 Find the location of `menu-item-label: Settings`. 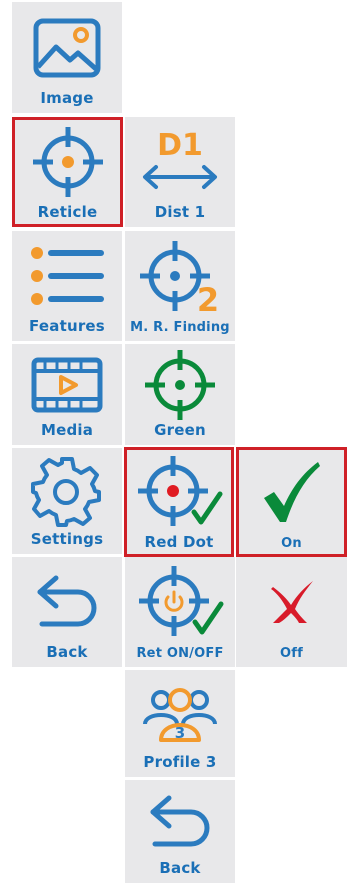

menu-item-label: Settings is located at coordinates (67, 539).